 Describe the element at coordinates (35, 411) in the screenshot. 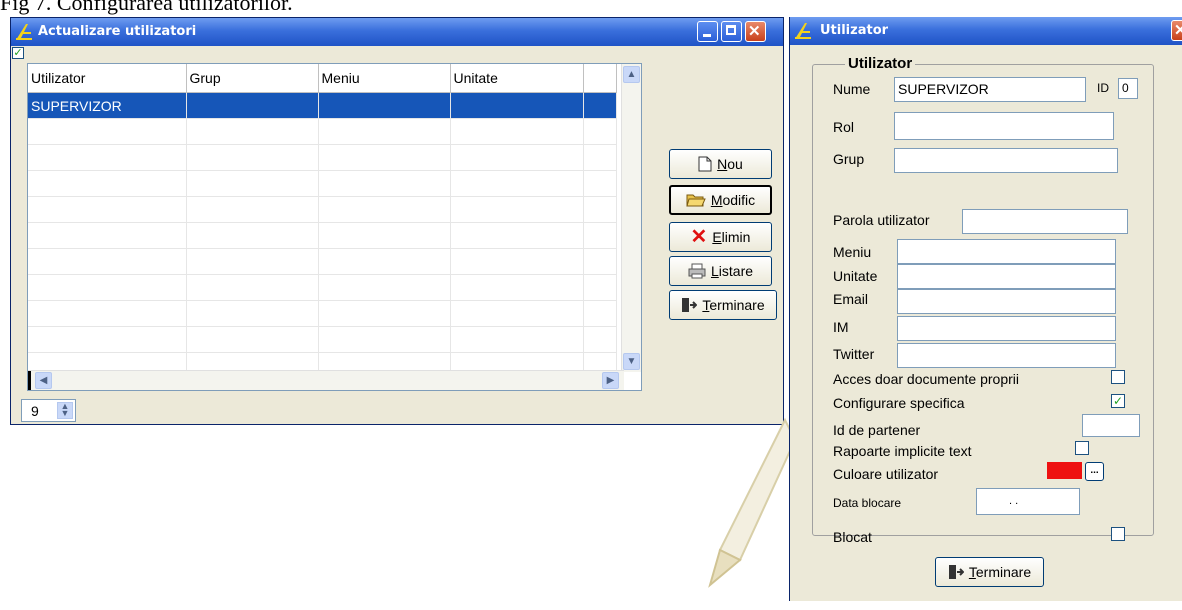

I see `record-count-value: 9` at that location.